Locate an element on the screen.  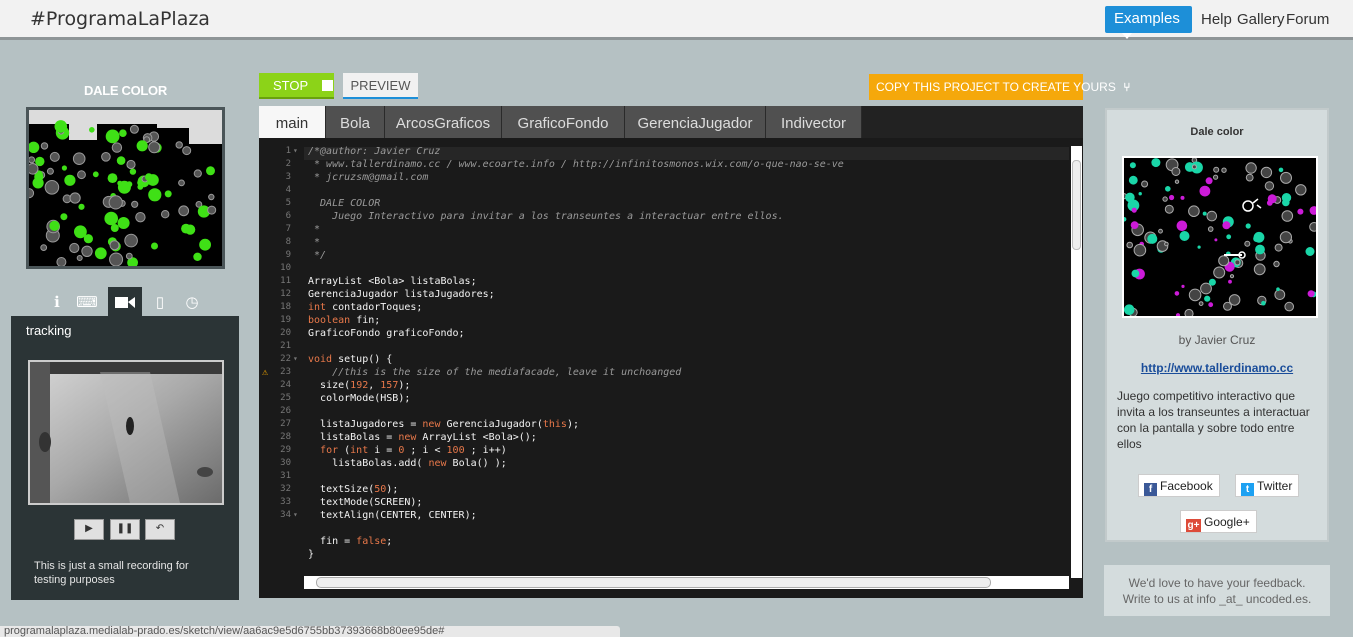
code-line: 28 listaBolas = new ArrayList <Bola>(); is located at coordinates (664, 438).